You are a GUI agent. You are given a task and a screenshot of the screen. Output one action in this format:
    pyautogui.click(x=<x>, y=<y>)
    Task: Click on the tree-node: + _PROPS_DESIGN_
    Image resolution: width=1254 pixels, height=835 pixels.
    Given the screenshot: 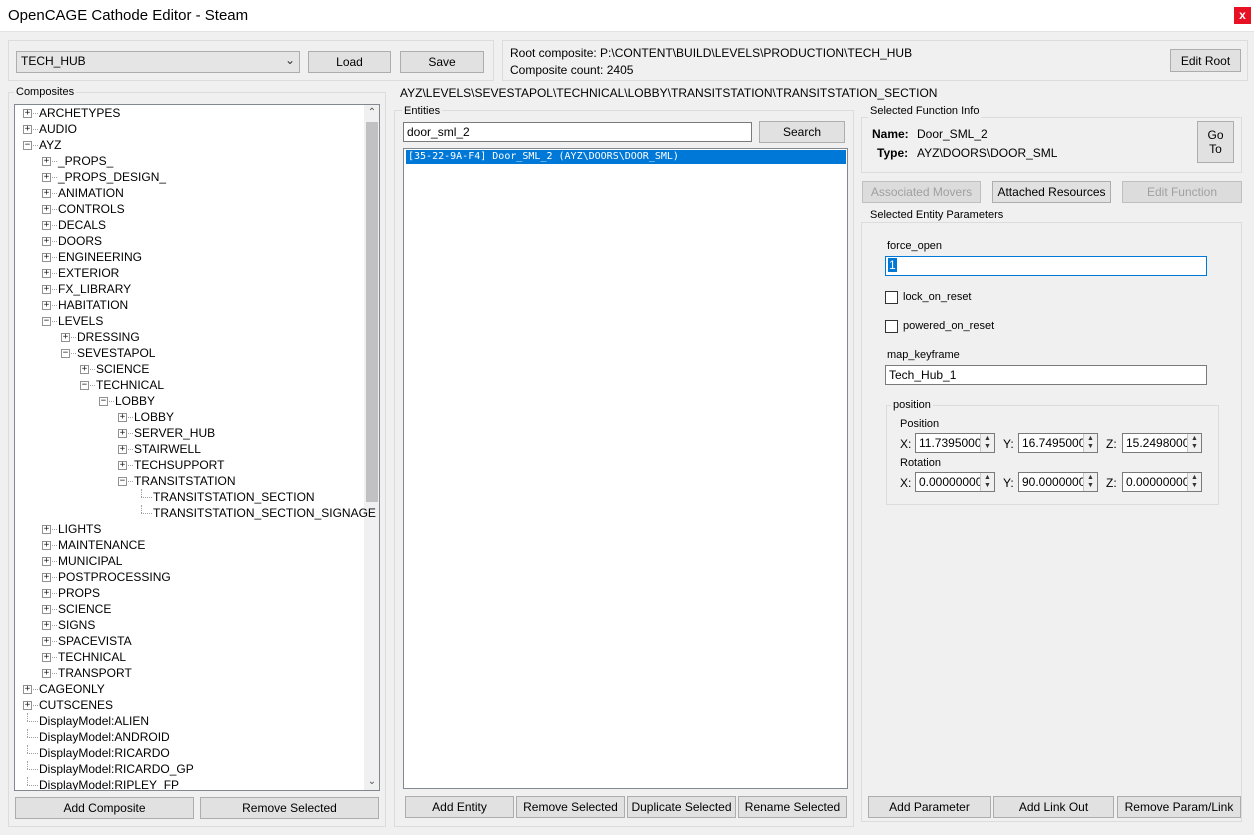 What is the action you would take?
    pyautogui.click(x=189, y=177)
    